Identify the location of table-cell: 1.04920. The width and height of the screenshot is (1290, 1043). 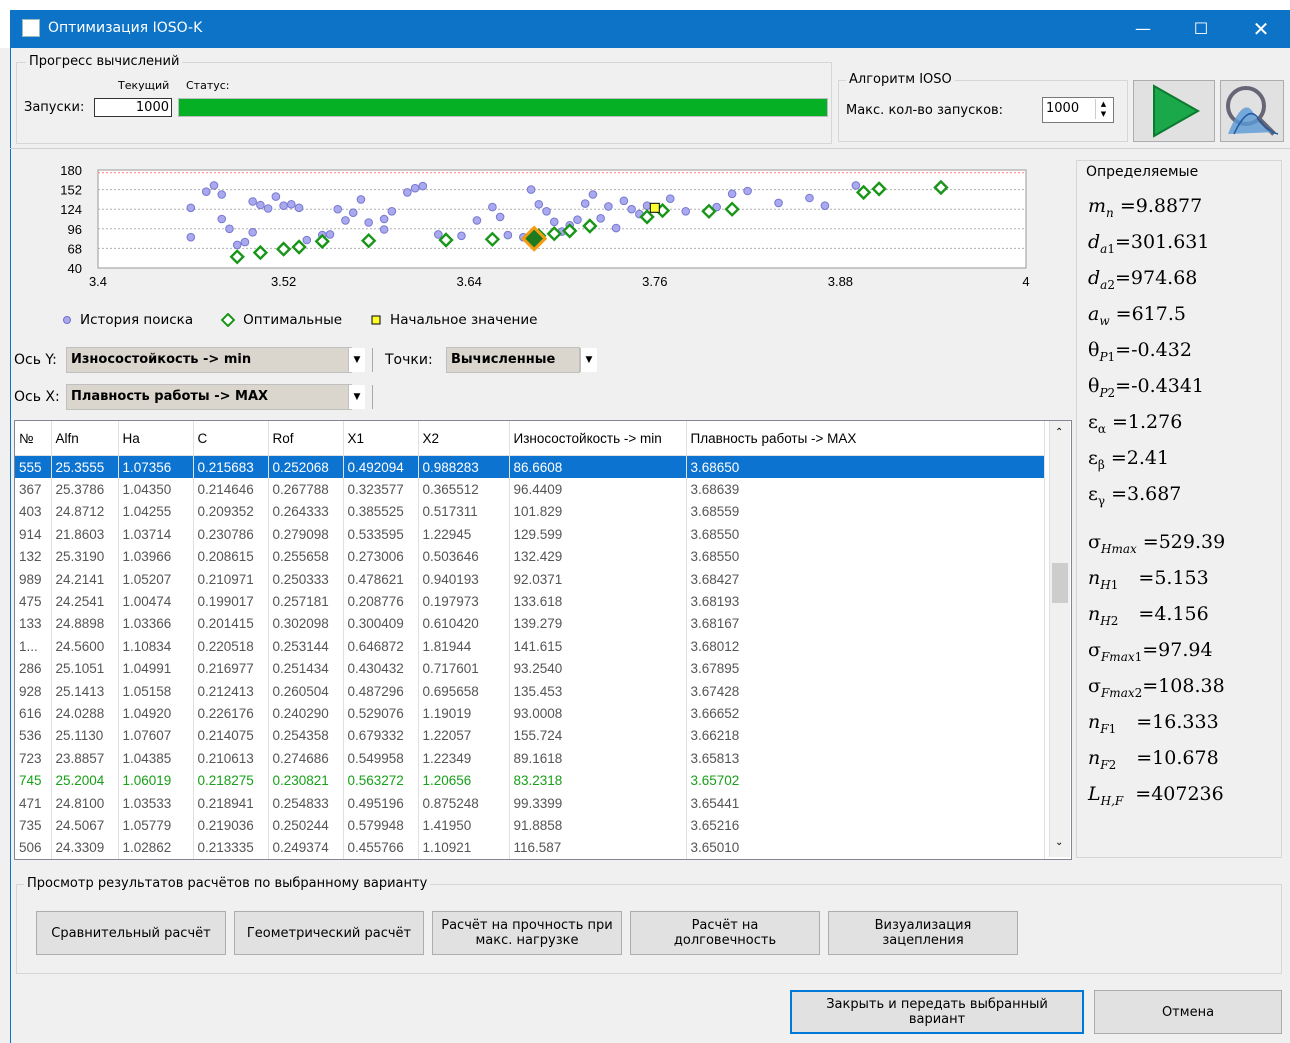
(156, 713).